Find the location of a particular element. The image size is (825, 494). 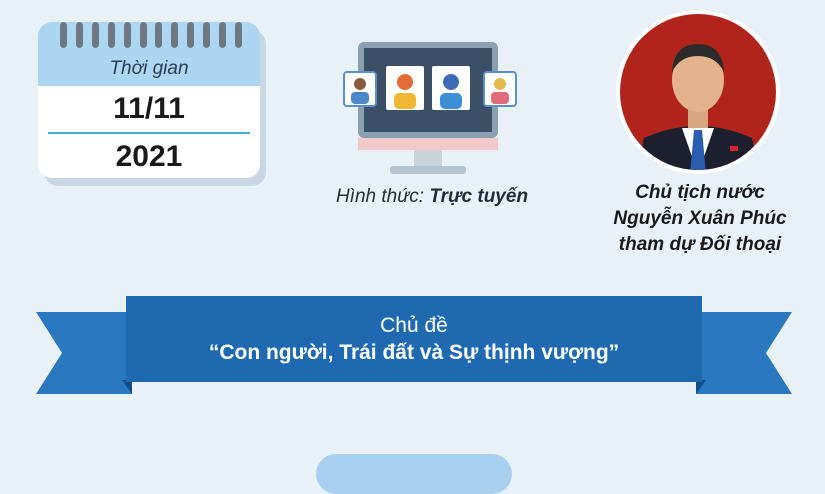

format-label: Hình thức: is located at coordinates (380, 196).